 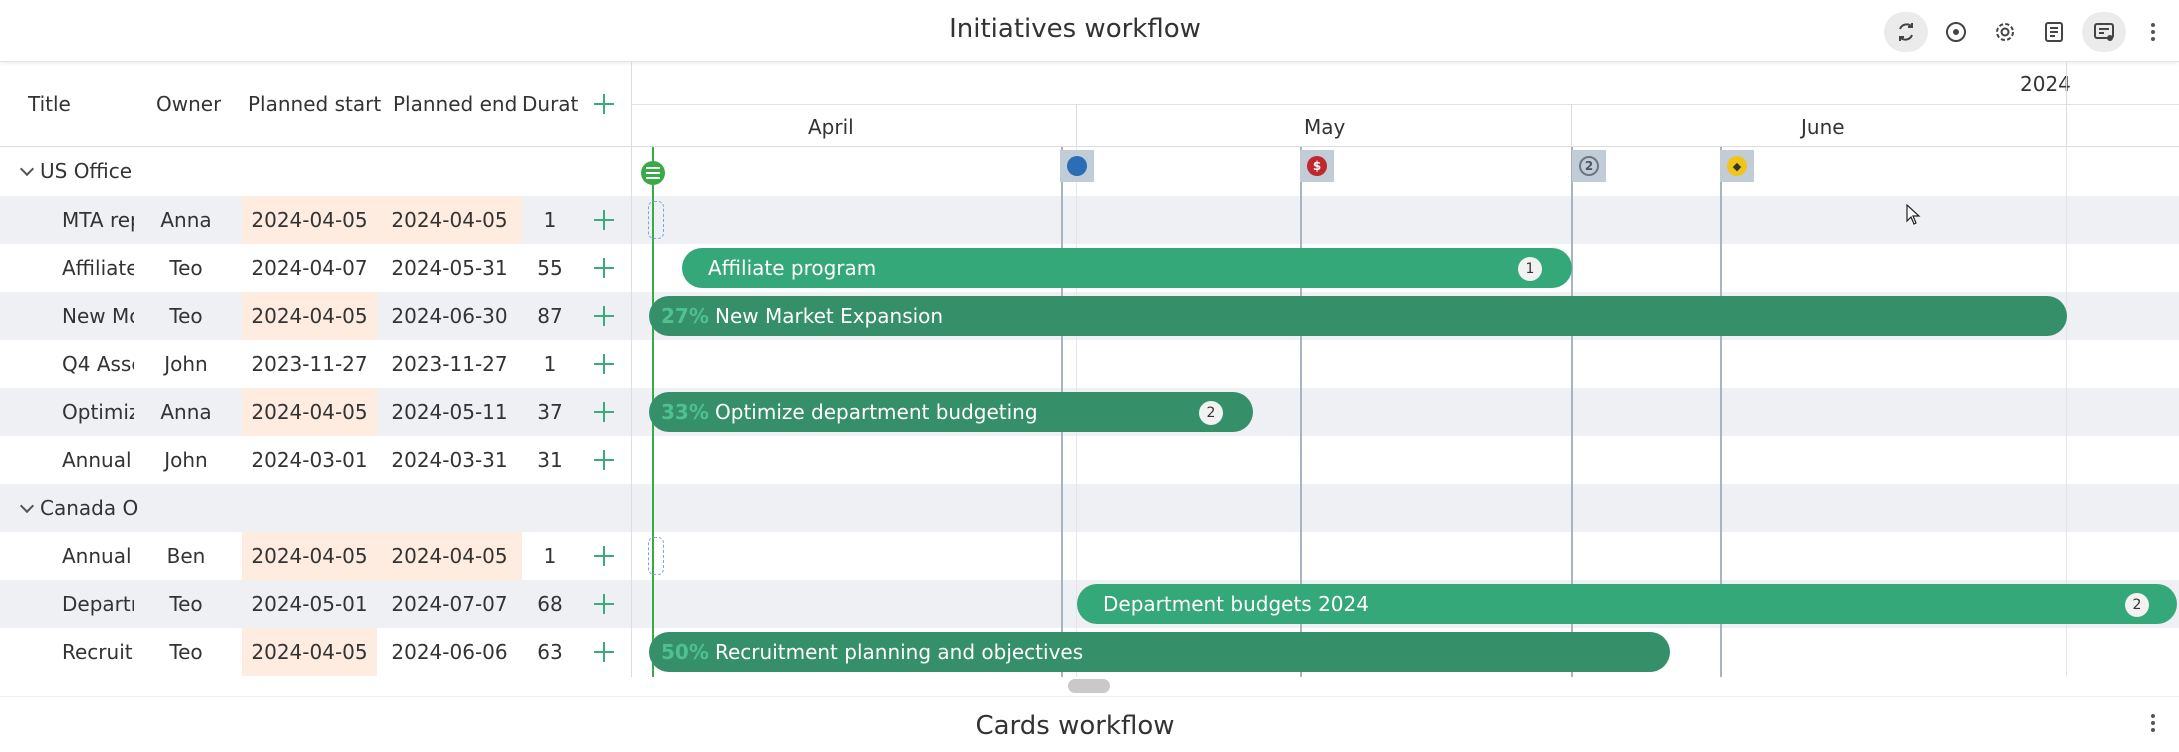 What do you see at coordinates (1075, 29) in the screenshot?
I see `page-title: Initiatives workflow` at bounding box center [1075, 29].